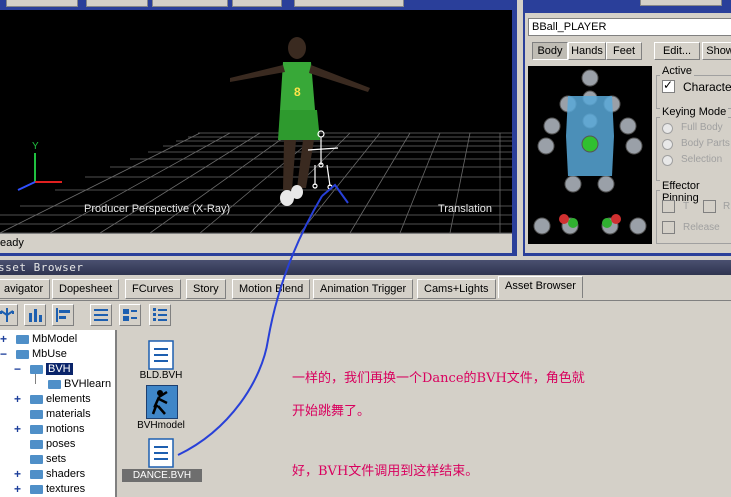 This screenshot has height=497, width=731. What do you see at coordinates (35, 315) in the screenshot?
I see `chart-view-icon` at bounding box center [35, 315].